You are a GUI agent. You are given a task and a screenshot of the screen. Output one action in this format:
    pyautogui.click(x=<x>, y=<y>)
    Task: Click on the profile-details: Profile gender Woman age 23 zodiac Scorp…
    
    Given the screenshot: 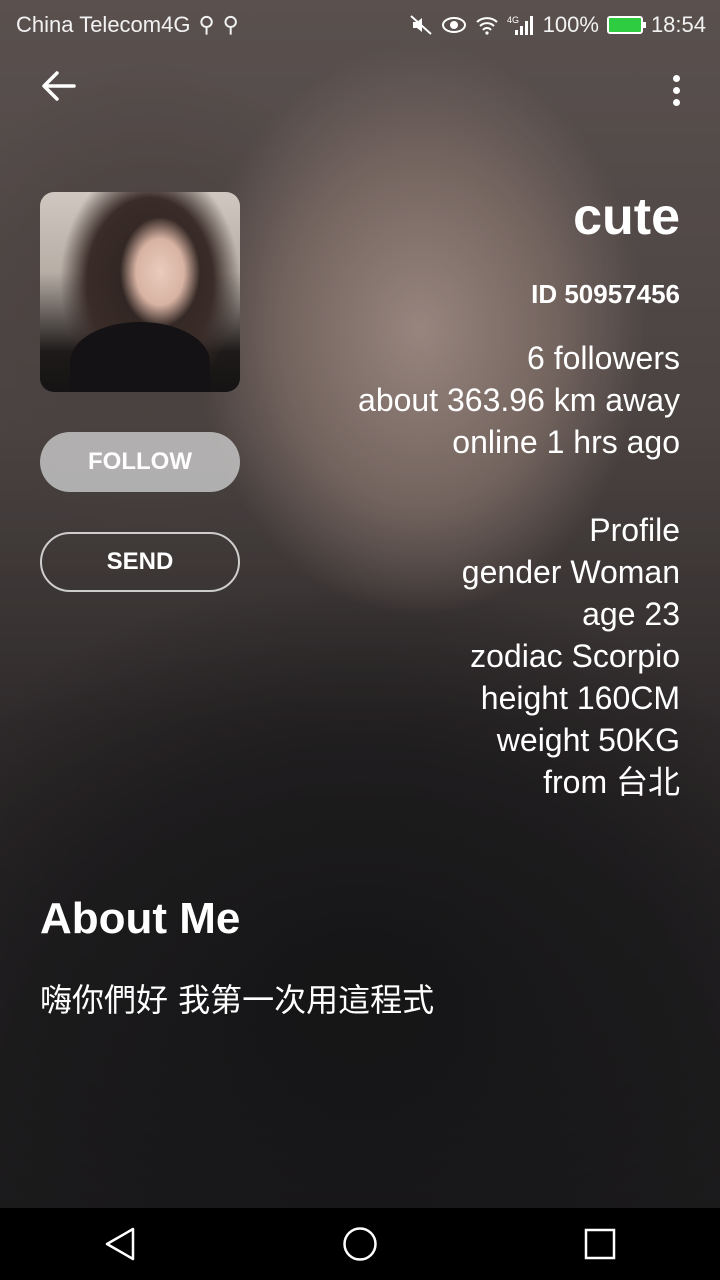 What is the action you would take?
    pyautogui.click(x=571, y=656)
    